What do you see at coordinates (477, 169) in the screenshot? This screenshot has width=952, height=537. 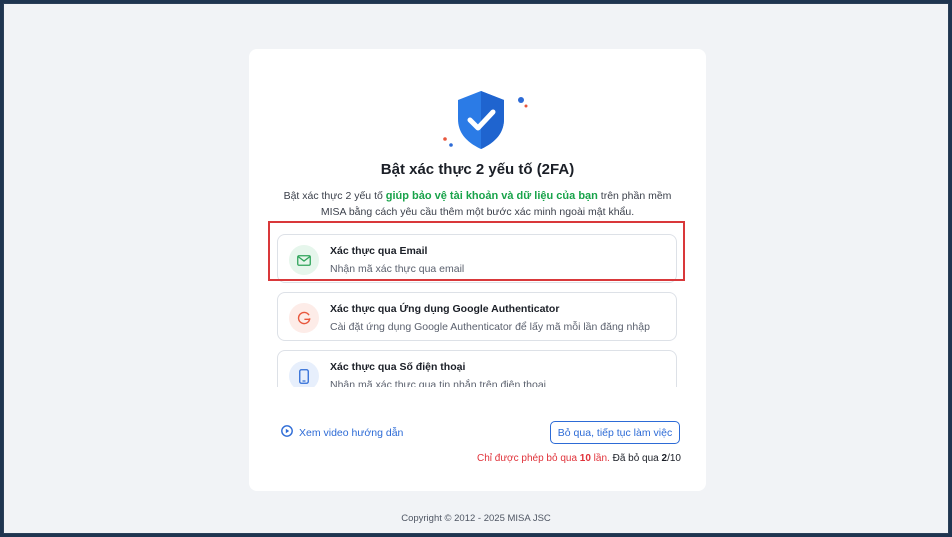 I see `page-title: Bật xác thực 2 yếu tố (2FA)` at bounding box center [477, 169].